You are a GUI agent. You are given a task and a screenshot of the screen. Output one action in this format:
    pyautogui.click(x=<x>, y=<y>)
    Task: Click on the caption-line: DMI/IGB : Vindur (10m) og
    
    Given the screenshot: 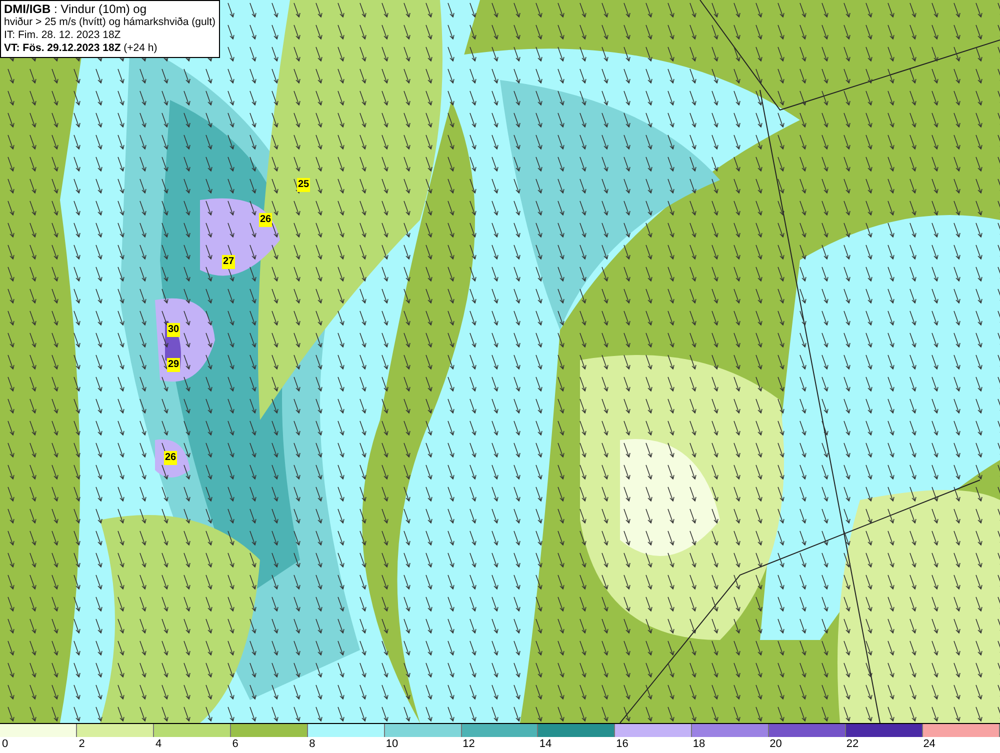 What is the action you would take?
    pyautogui.click(x=76, y=9)
    